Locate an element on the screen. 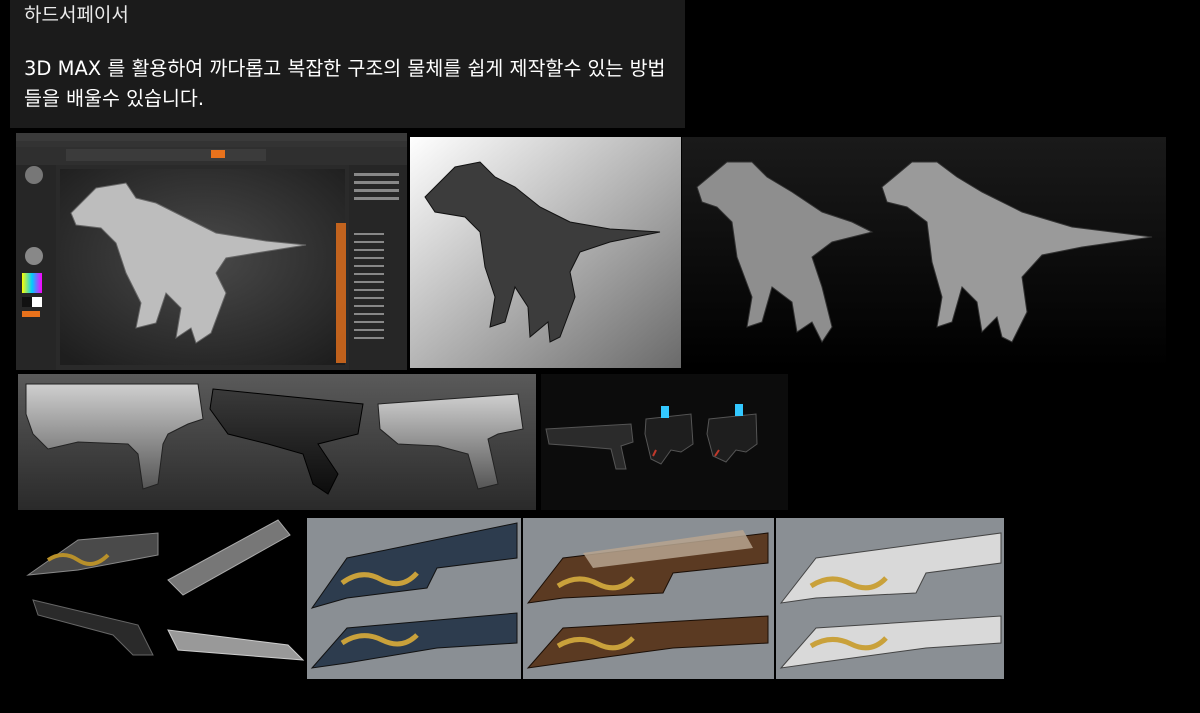 The width and height of the screenshot is (1200, 713). page-title: 하드서페이서 is located at coordinates (76, 15).